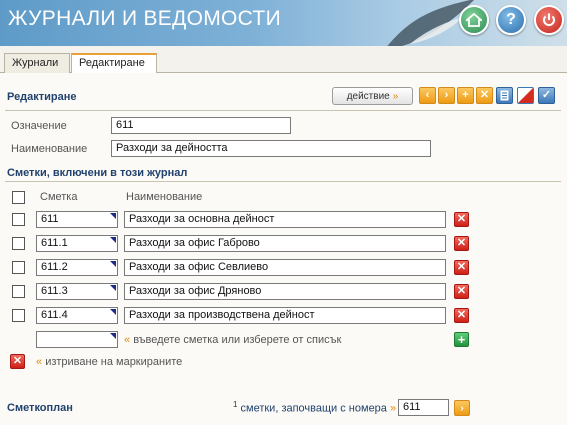 Image resolution: width=567 pixels, height=425 pixels. I want to click on next-icon: ›, so click(446, 95).